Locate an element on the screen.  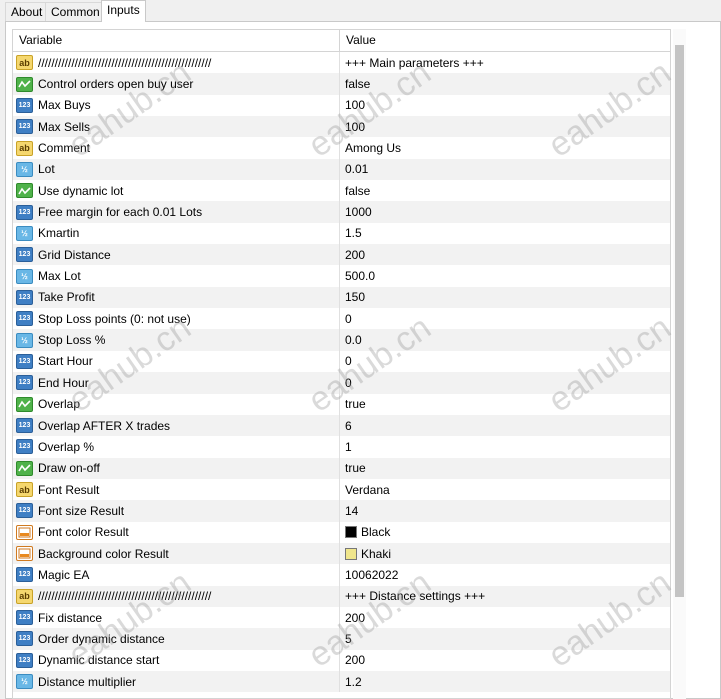
variable-value: 500.0 is located at coordinates (360, 276).